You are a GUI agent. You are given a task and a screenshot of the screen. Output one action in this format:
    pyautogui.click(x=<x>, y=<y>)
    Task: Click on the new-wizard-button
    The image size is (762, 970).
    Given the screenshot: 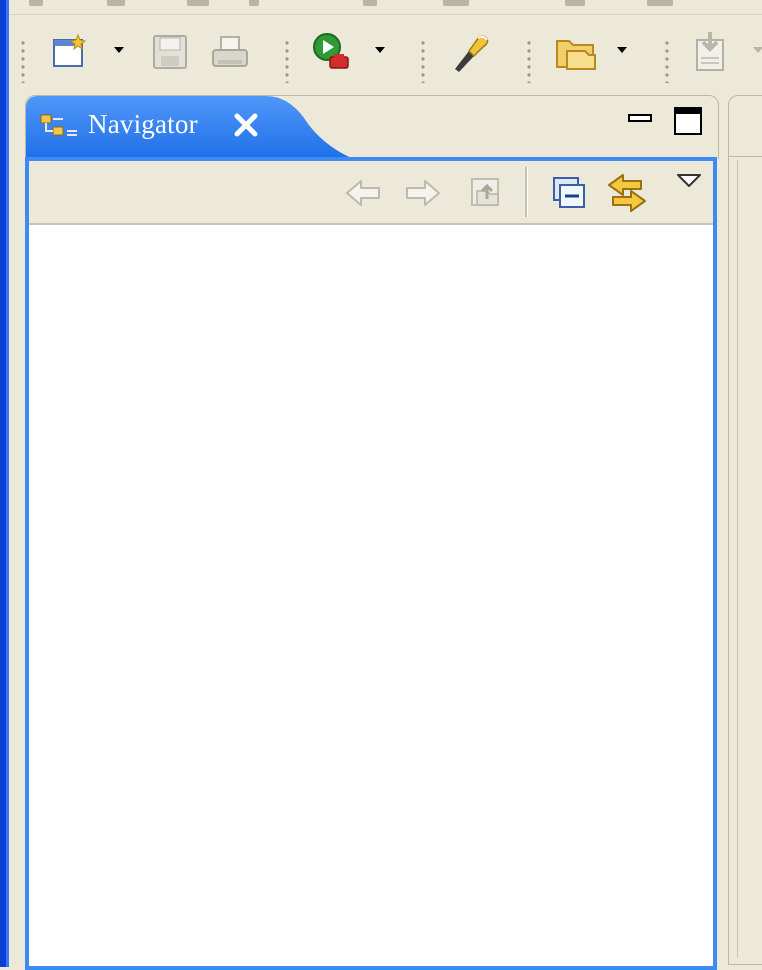 What is the action you would take?
    pyautogui.click(x=70, y=52)
    